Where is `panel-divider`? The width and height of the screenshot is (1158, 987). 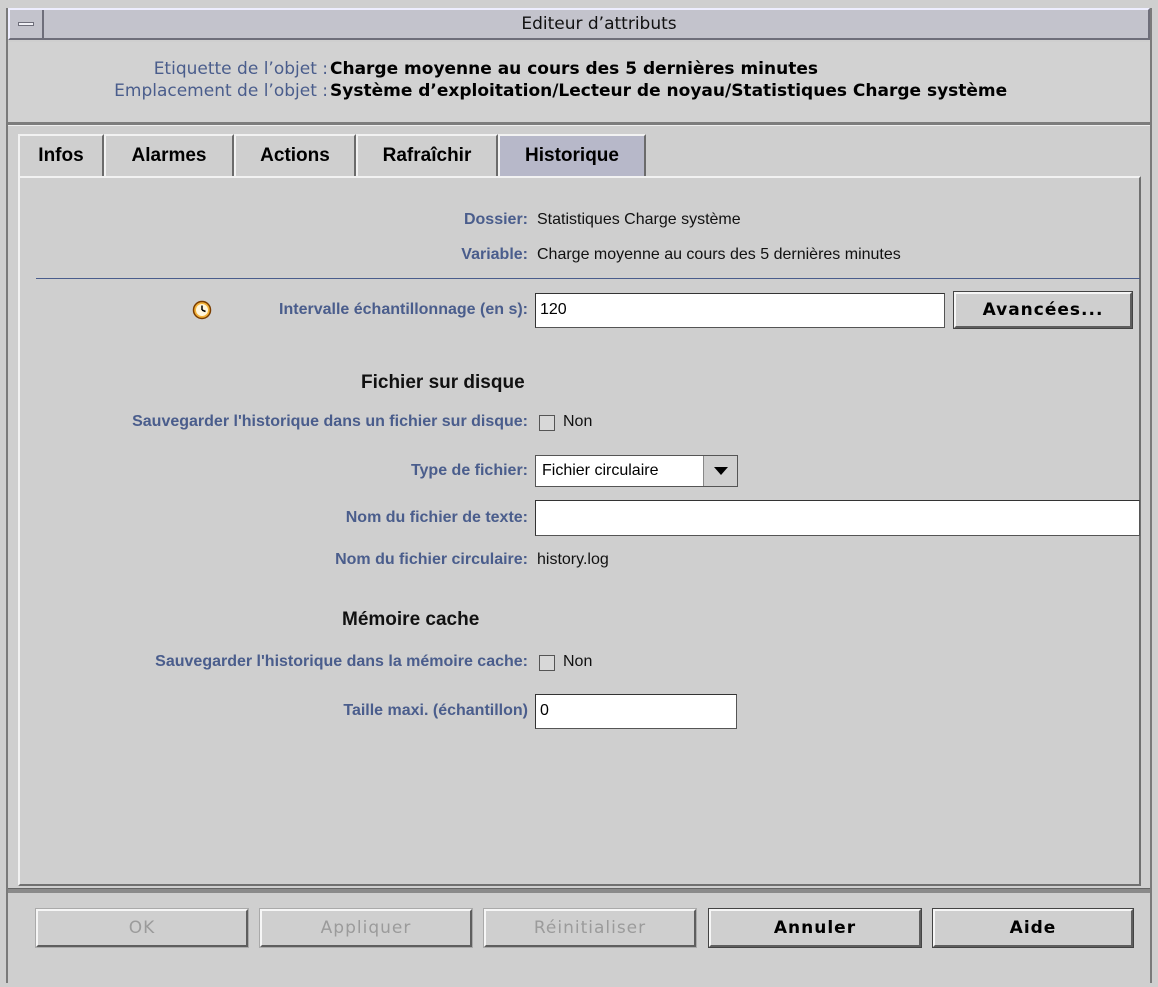
panel-divider is located at coordinates (588, 278).